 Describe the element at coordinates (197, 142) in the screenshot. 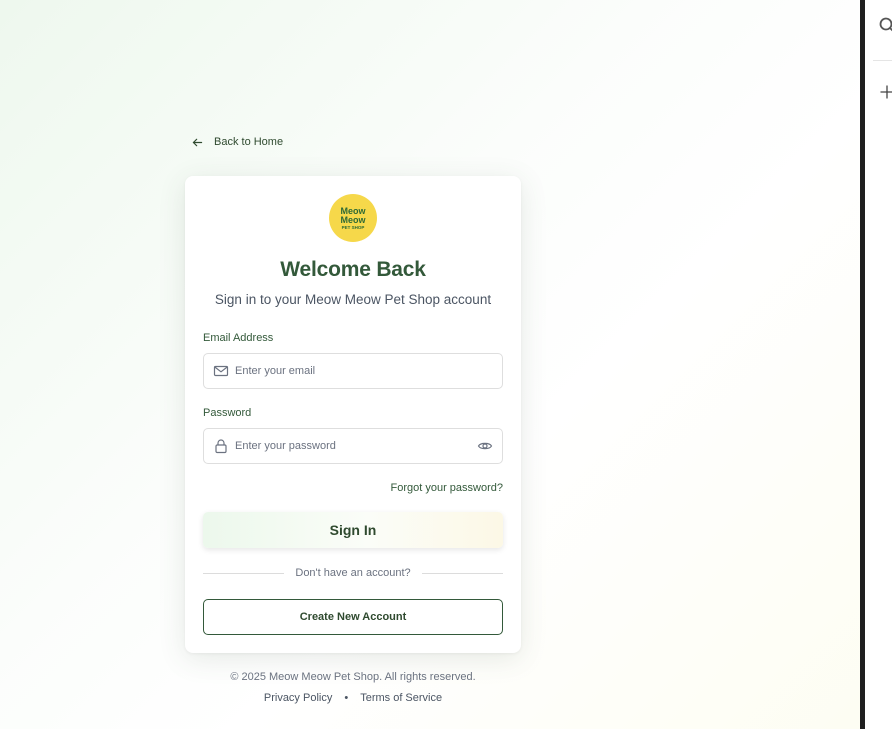

I see `arrow-left-icon` at that location.